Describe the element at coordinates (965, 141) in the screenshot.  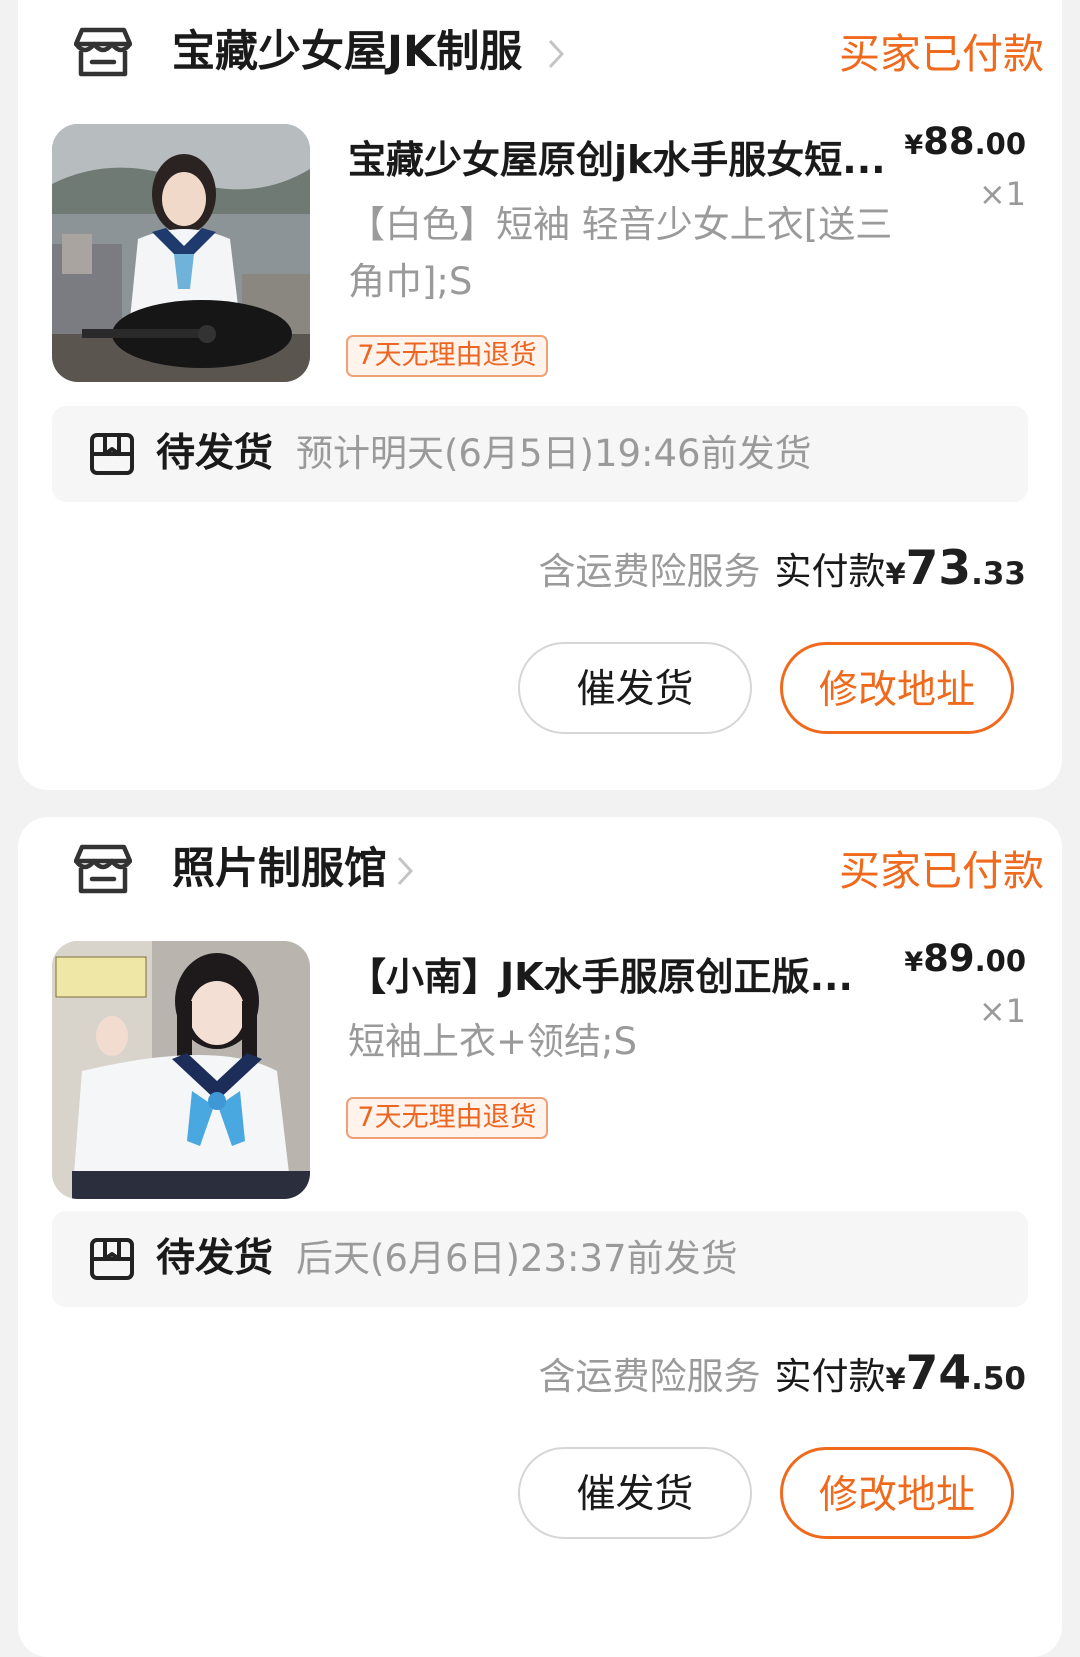
I see `unit-price: ¥88.00` at that location.